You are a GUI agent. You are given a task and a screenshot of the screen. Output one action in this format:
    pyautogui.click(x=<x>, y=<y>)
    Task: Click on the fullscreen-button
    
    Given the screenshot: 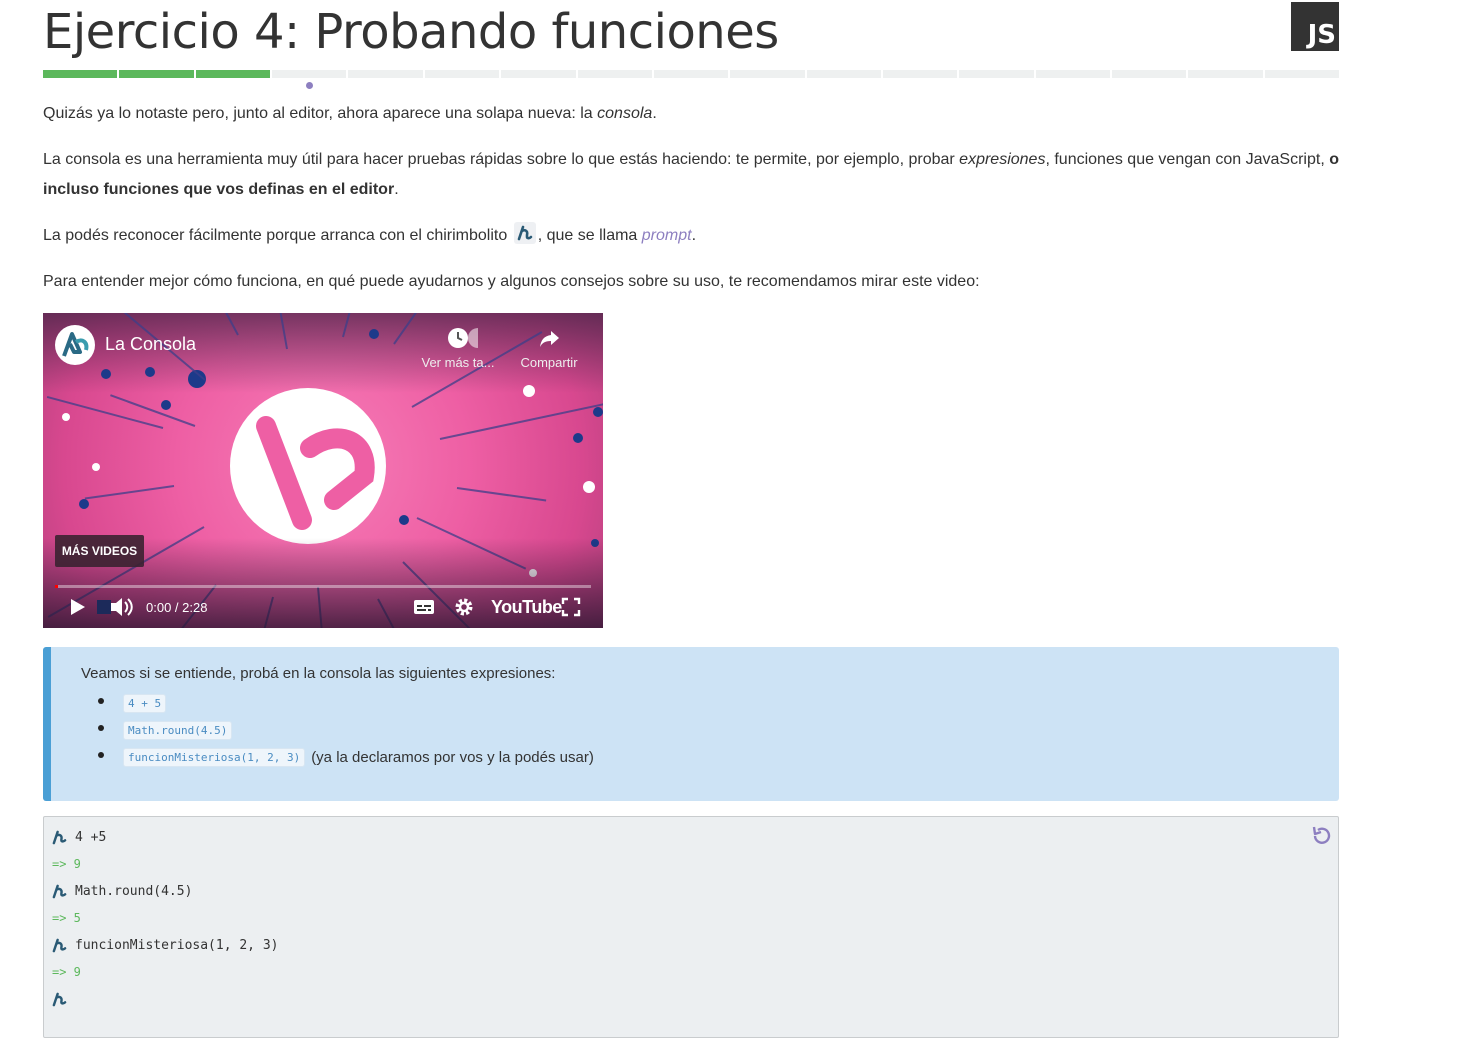 What is the action you would take?
    pyautogui.click(x=571, y=607)
    